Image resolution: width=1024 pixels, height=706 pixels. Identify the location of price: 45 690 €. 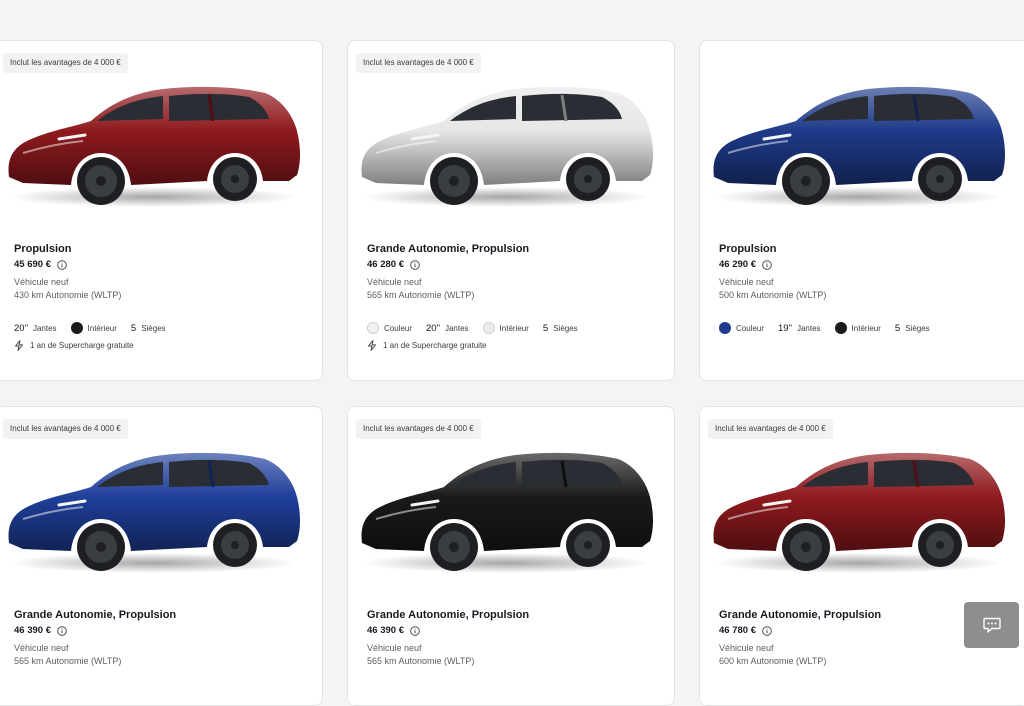
(32, 264).